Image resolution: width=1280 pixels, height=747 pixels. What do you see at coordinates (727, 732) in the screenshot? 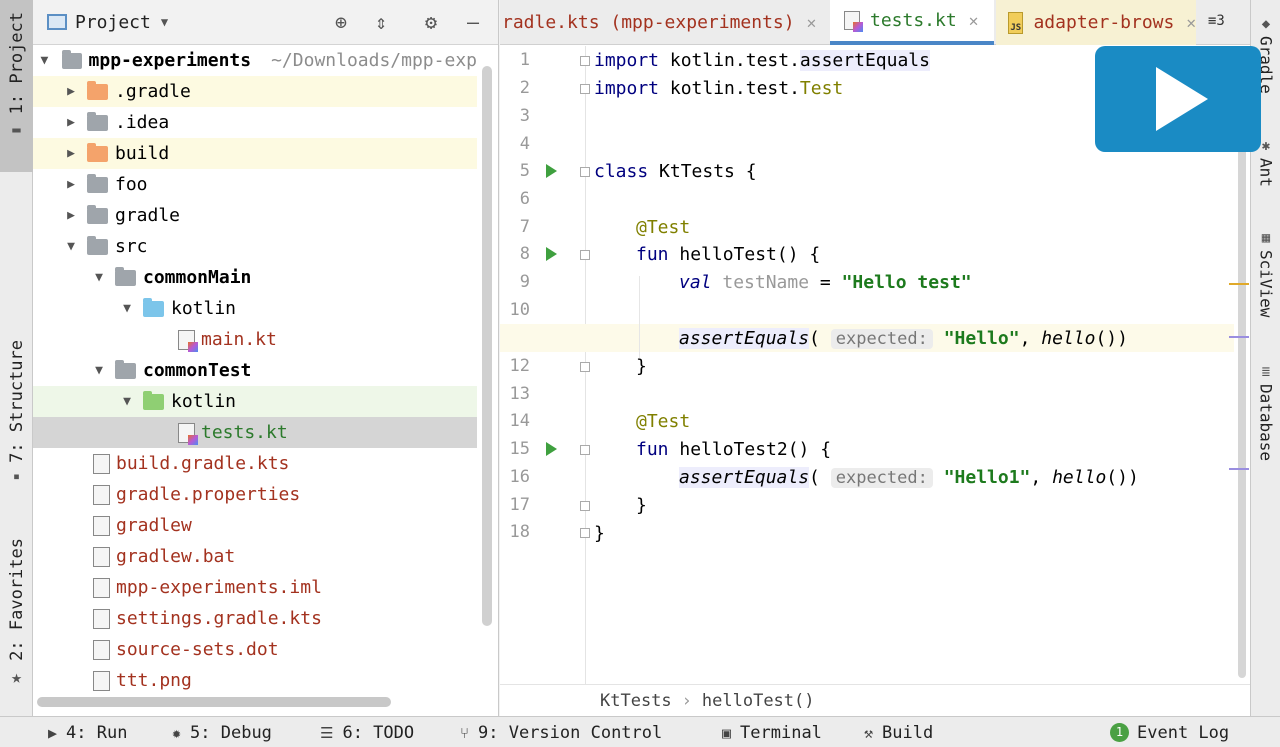
I see `terminal-icon: ▣` at bounding box center [727, 732].